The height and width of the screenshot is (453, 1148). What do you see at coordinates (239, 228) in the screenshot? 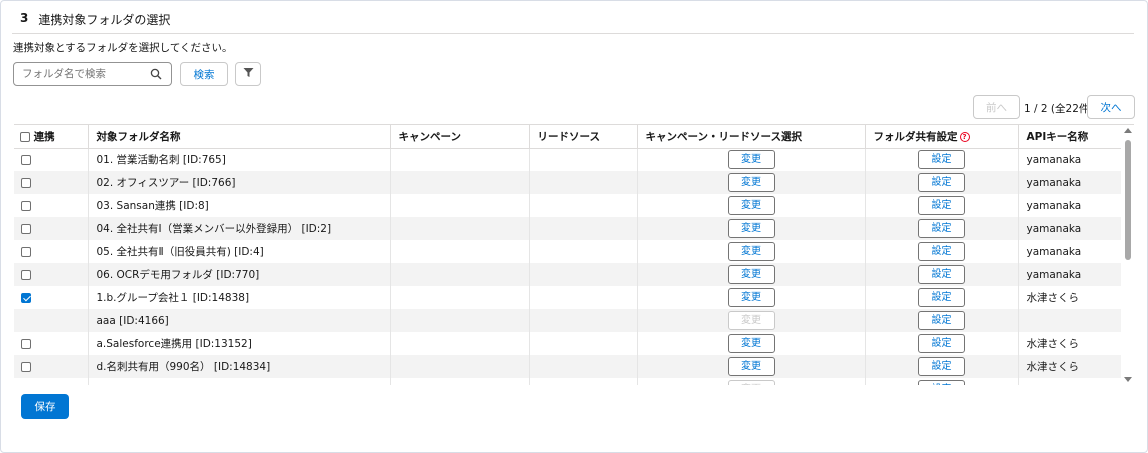
I see `cell-folder-name: 04. 全社共有Ⅰ（営業メンバー以外登録用） [ID:2]` at bounding box center [239, 228].